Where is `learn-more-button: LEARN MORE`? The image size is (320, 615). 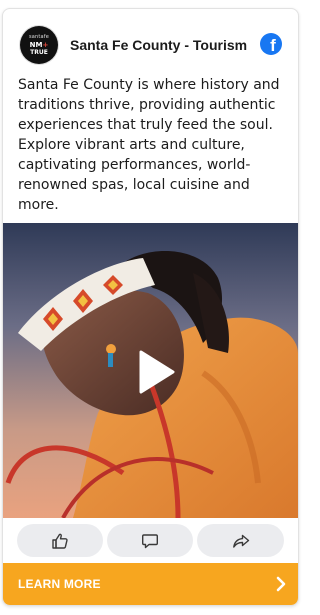
learn-more-button: LEARN MORE is located at coordinates (150, 584).